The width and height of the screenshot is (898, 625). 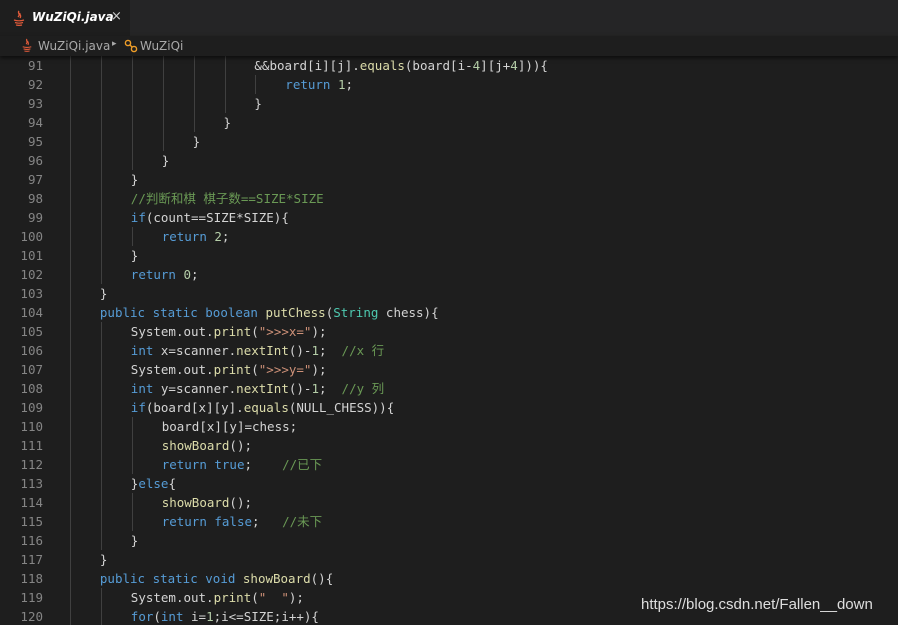 I want to click on code-line: 98 //判断和棋 棋子数==SIZE*SIZE, so click(x=449, y=198).